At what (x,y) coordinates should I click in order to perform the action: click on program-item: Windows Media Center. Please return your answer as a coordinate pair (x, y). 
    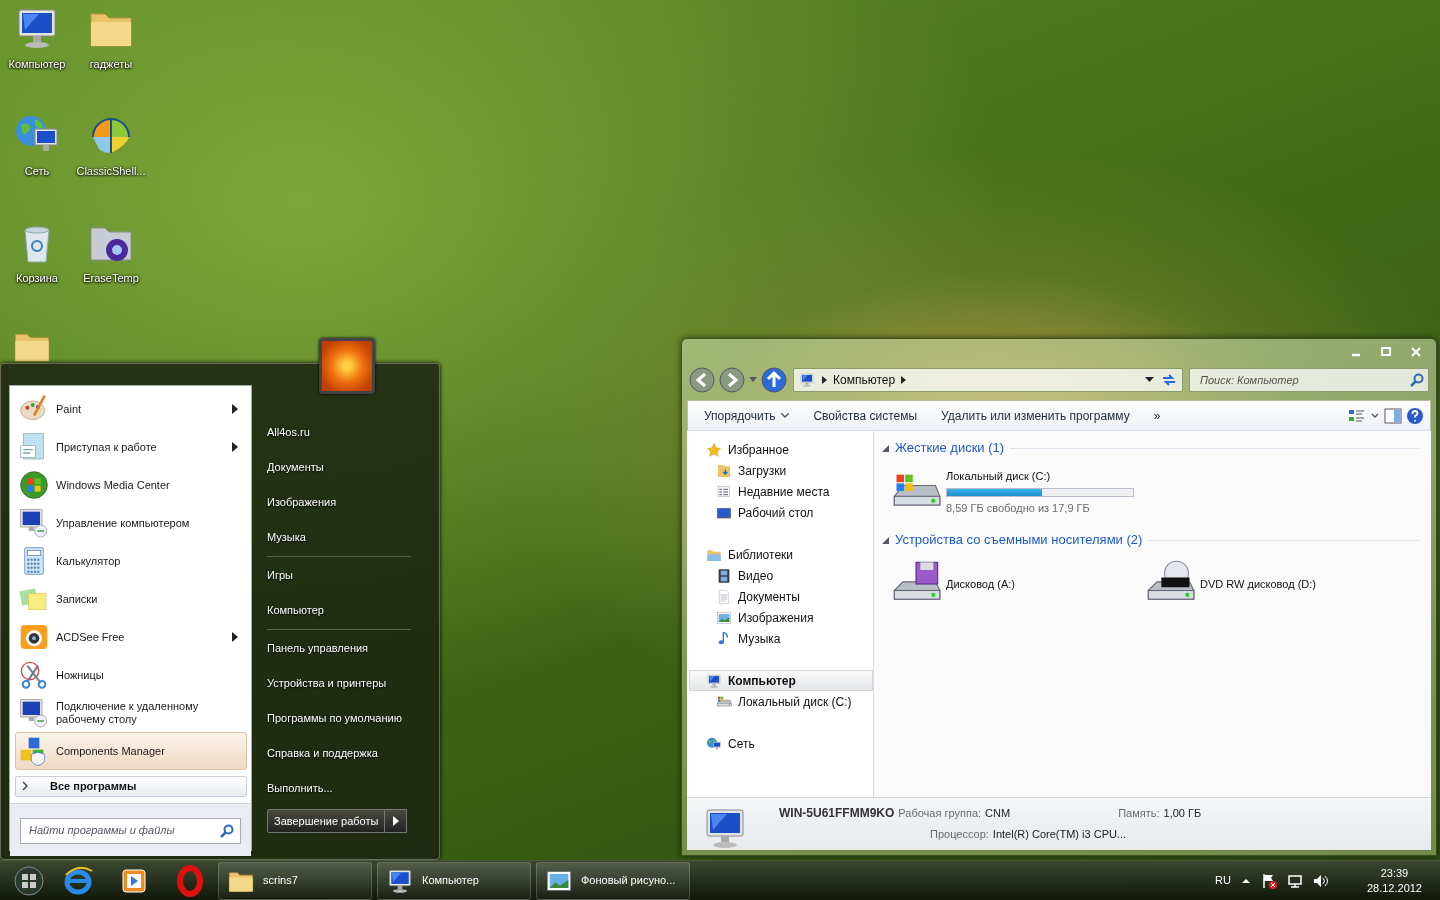
    Looking at the image, I should click on (131, 485).